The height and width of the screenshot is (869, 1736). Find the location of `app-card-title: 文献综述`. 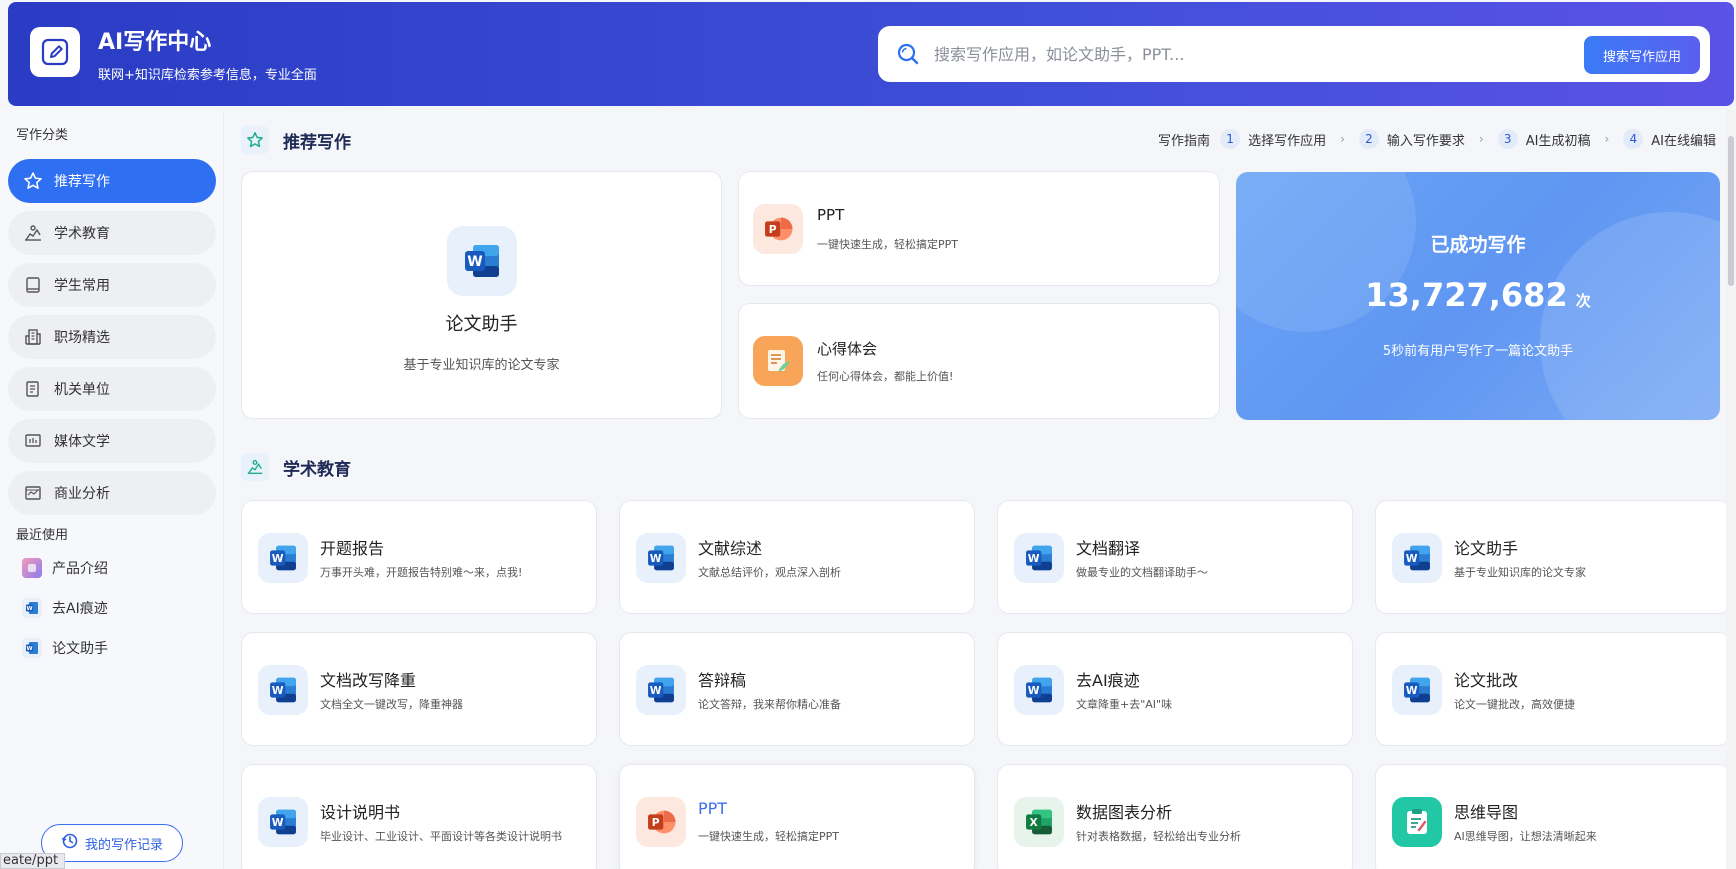

app-card-title: 文献综述 is located at coordinates (730, 548).